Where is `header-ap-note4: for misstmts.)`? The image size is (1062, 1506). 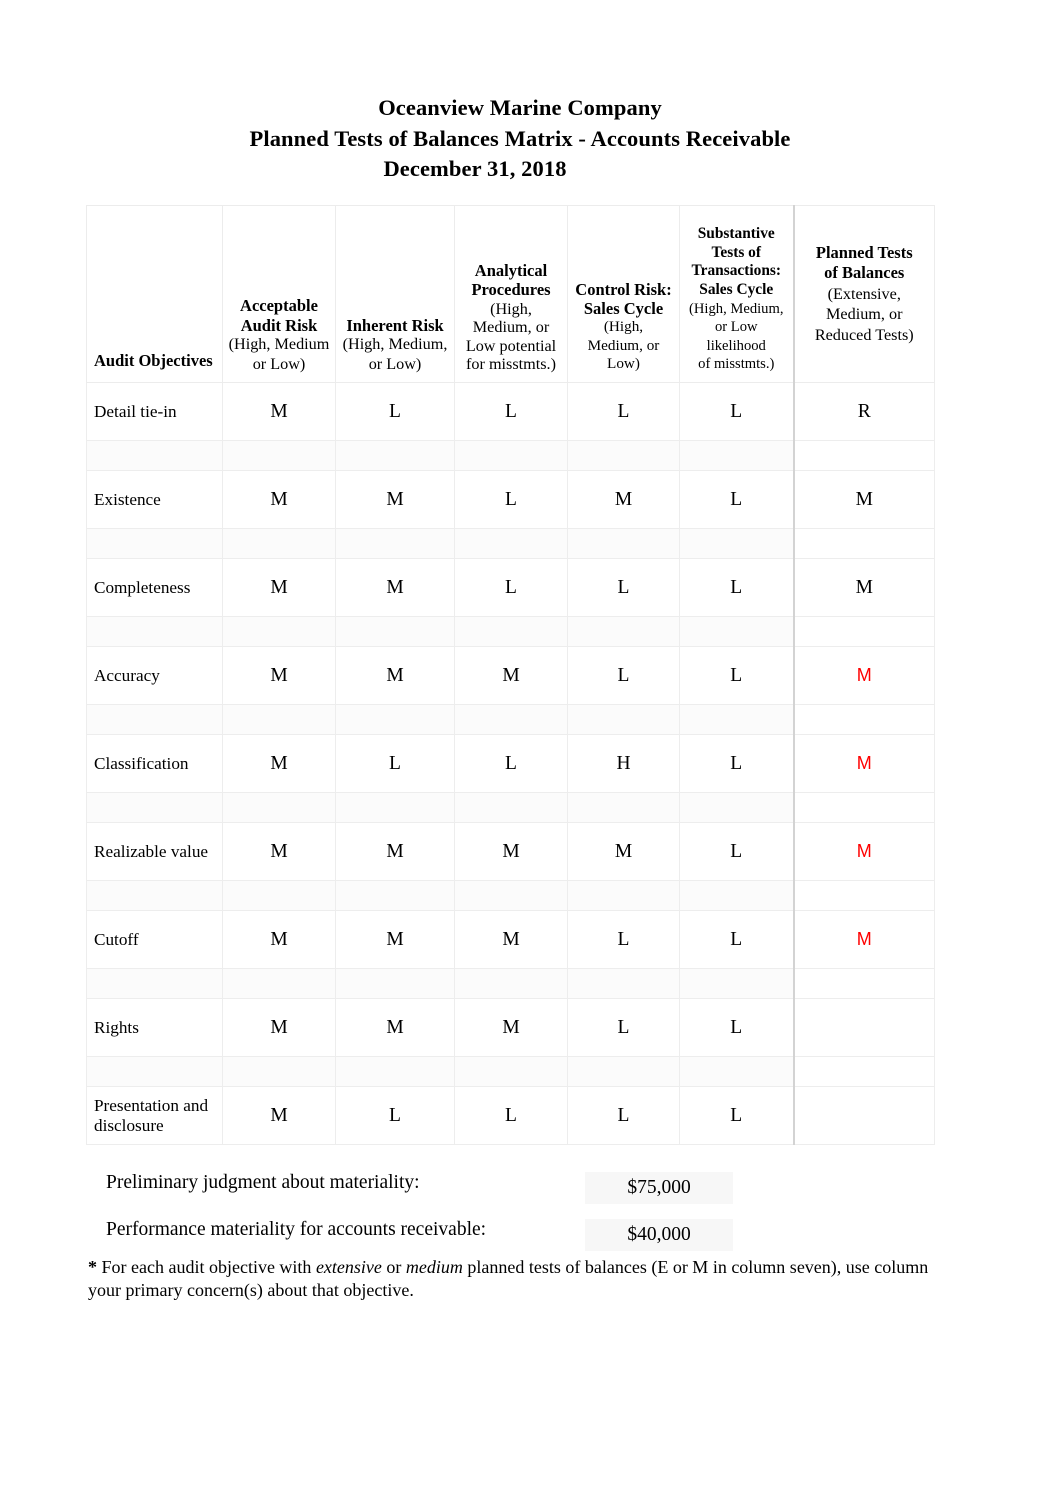
header-ap-note4: for misstmts.) is located at coordinates (511, 364).